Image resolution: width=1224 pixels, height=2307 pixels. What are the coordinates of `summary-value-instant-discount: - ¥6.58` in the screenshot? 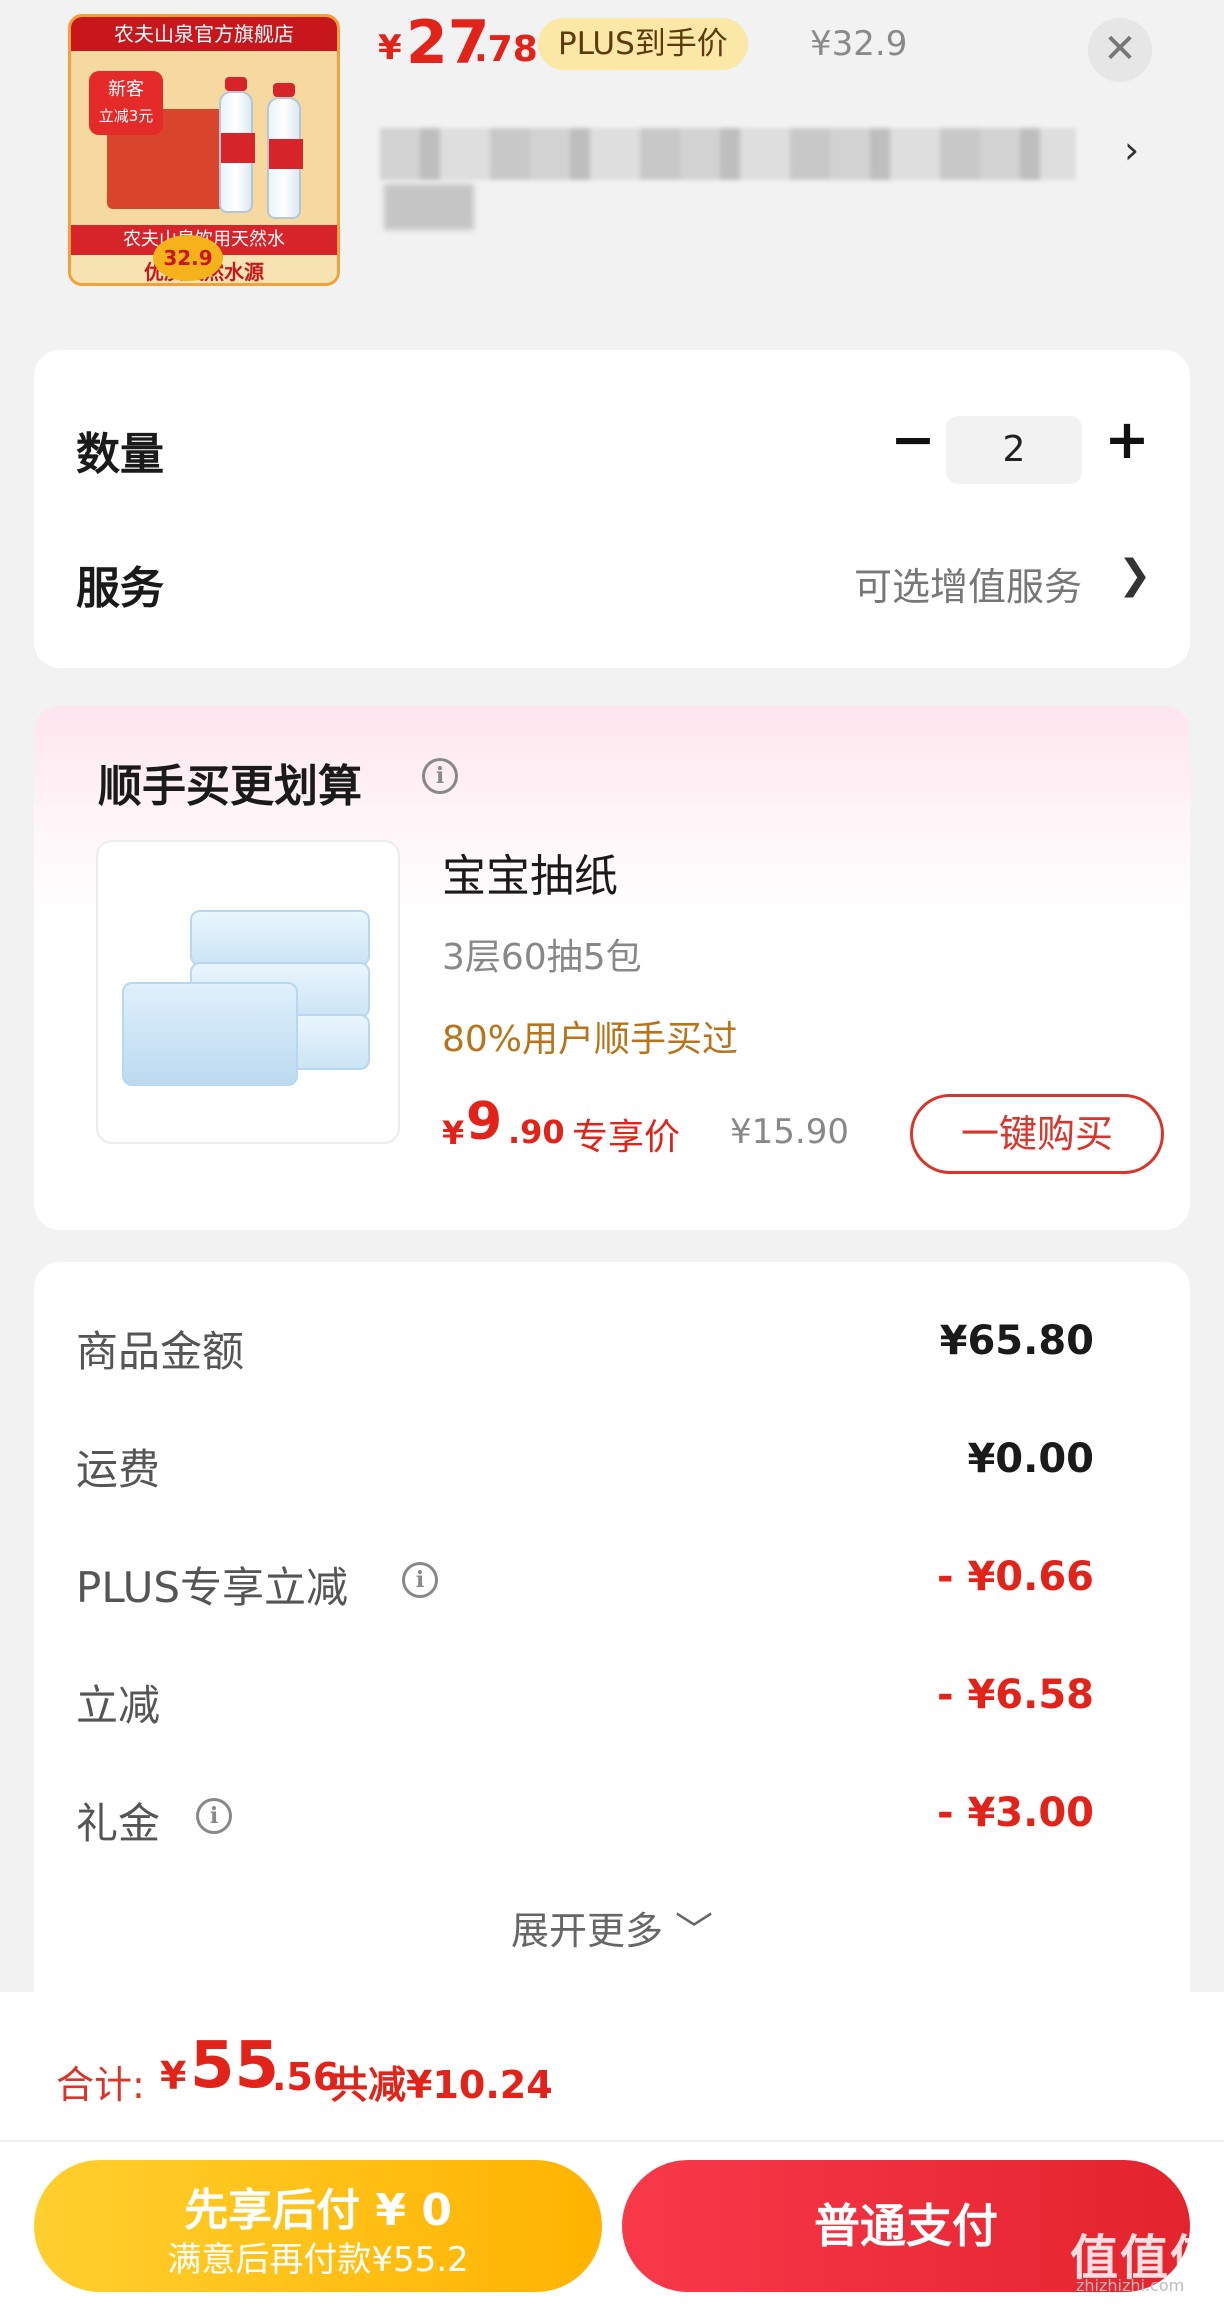 It's located at (1015, 1695).